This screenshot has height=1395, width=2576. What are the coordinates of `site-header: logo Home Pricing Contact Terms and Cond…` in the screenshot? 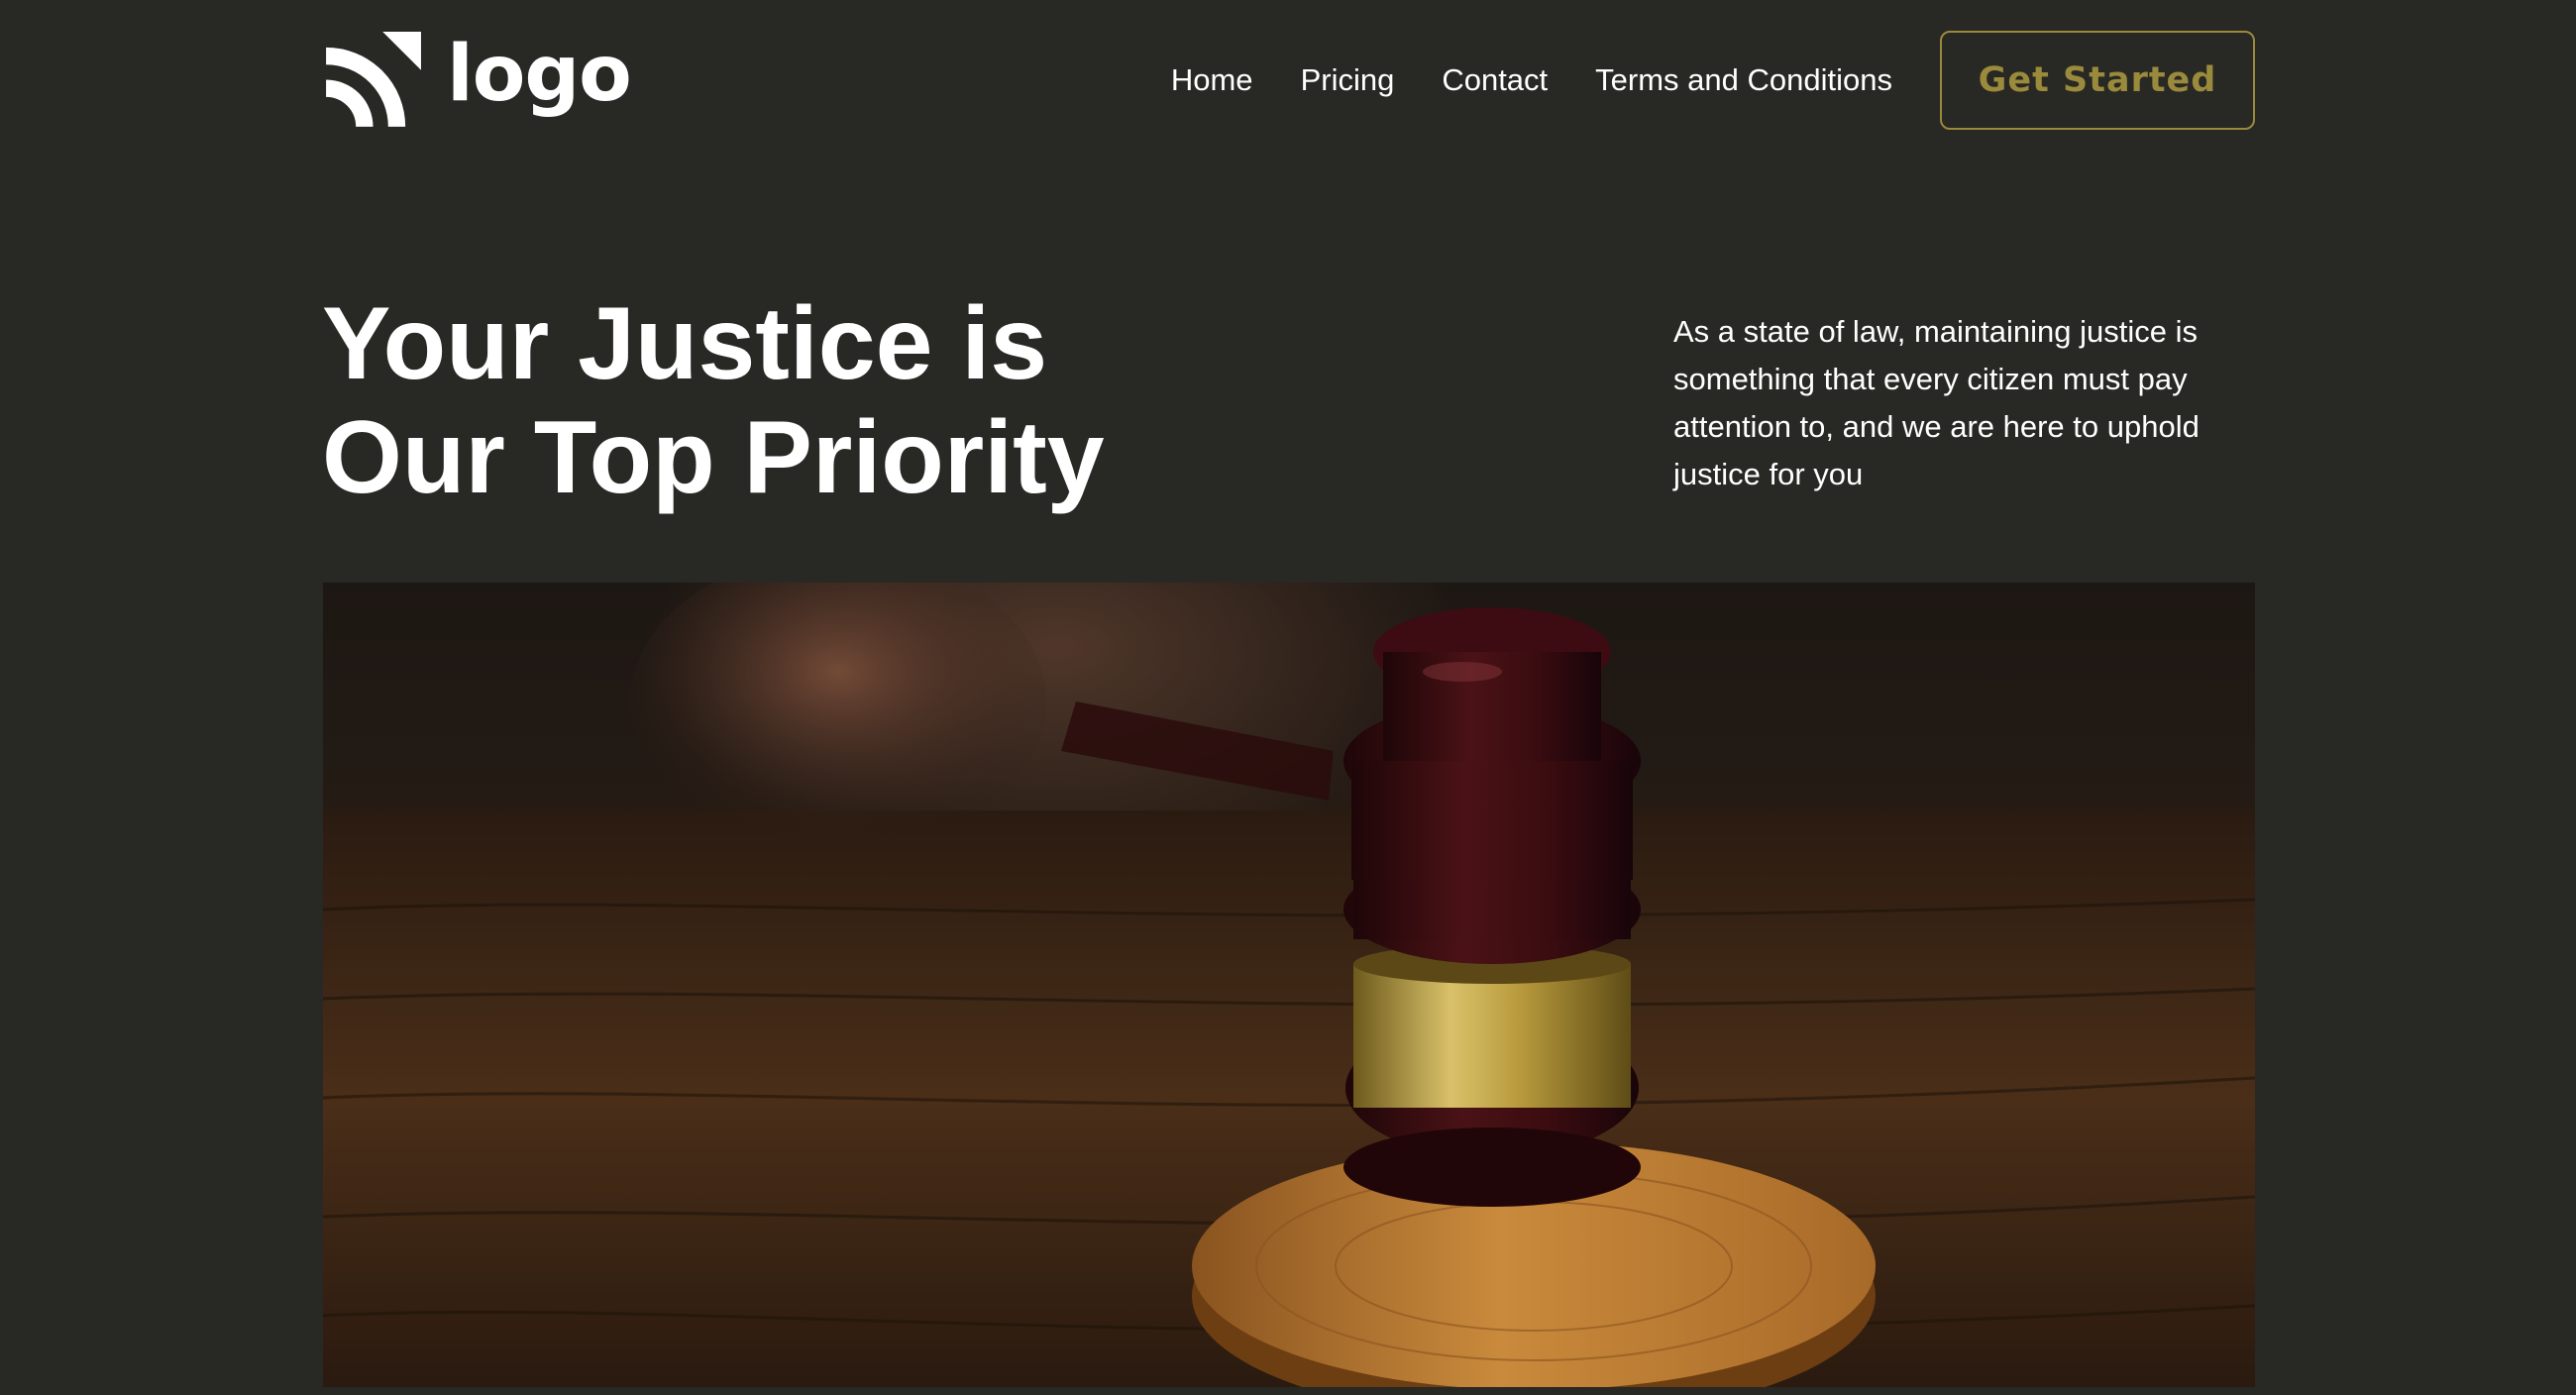 It's located at (1288, 80).